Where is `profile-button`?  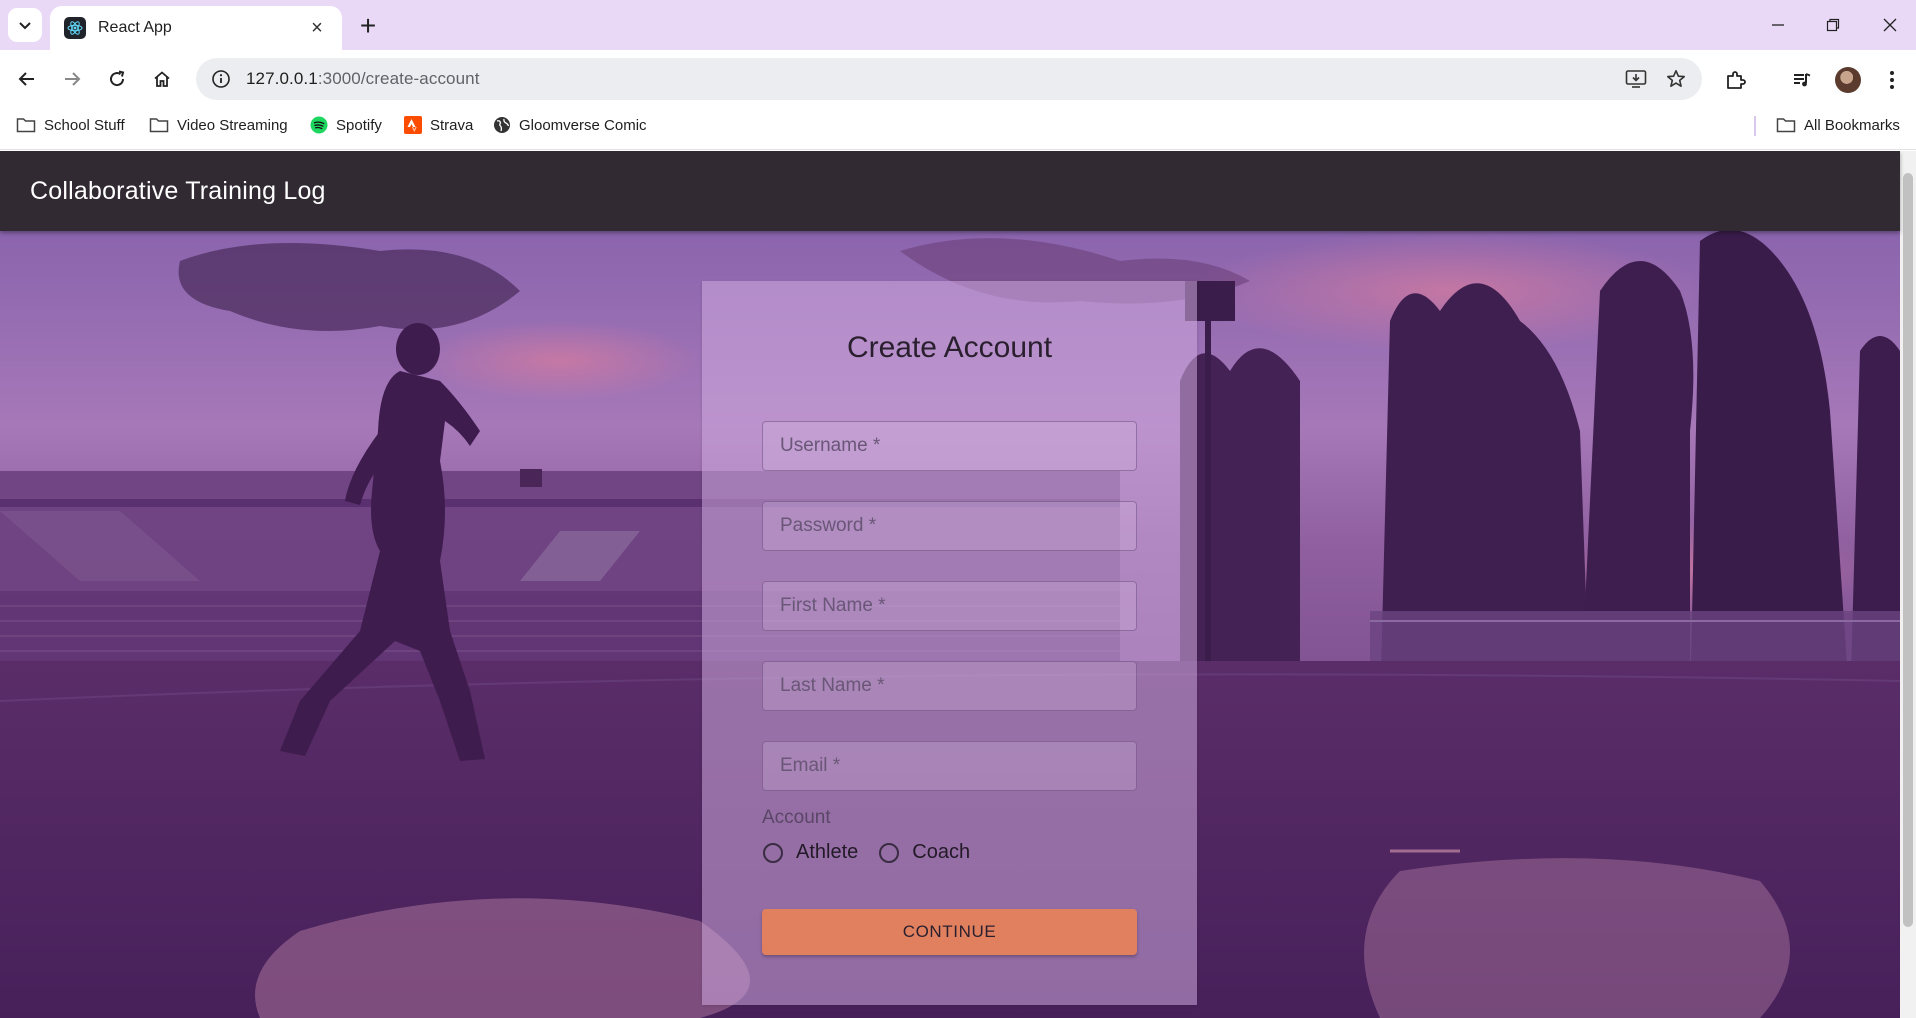
profile-button is located at coordinates (1848, 80).